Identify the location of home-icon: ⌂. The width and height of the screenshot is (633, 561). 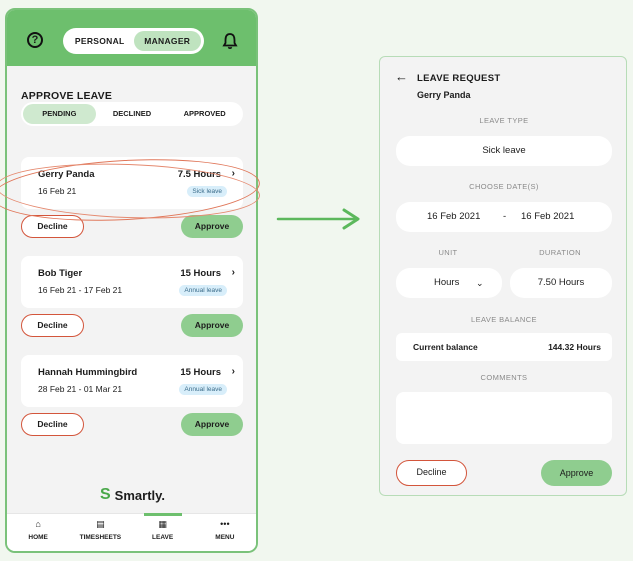
(38, 524).